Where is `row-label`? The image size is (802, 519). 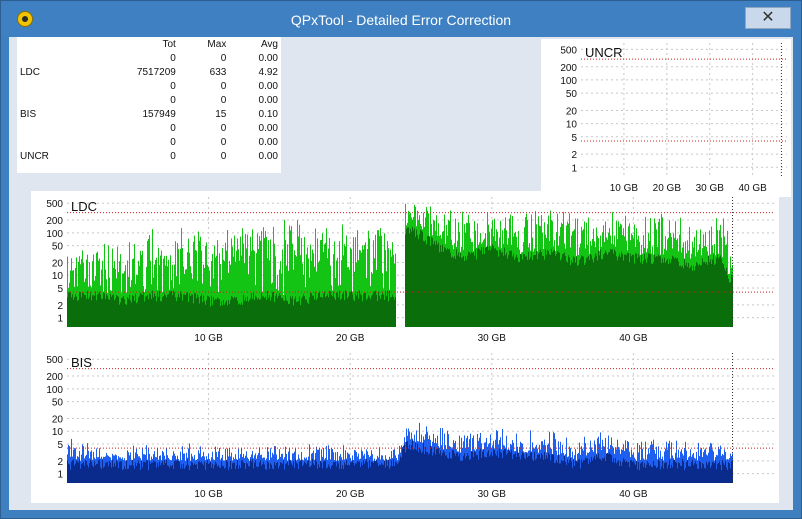
row-label is located at coordinates (52, 86).